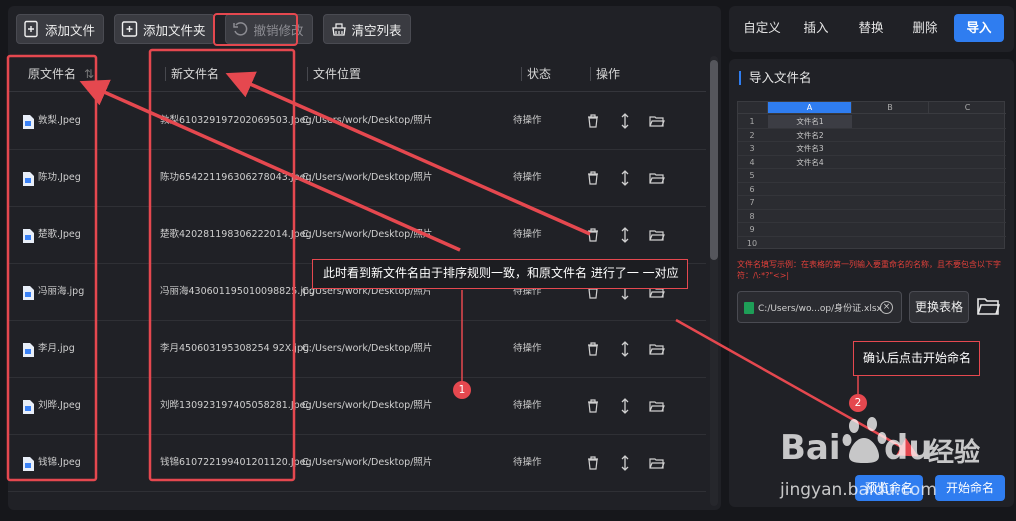 The width and height of the screenshot is (1016, 521). What do you see at coordinates (810, 121) in the screenshot?
I see `sheet-cell: 文件名1` at bounding box center [810, 121].